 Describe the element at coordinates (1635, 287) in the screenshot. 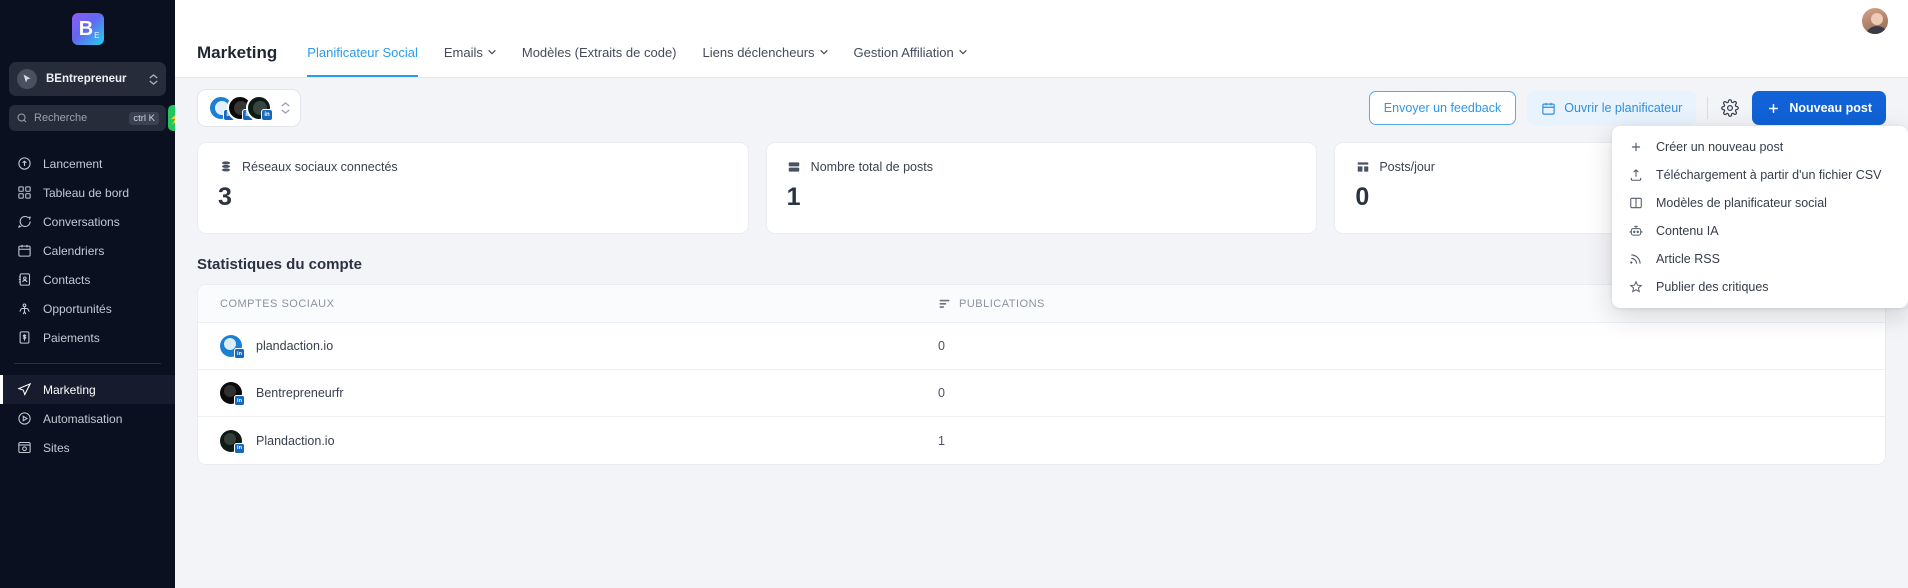

I see `star-icon` at that location.